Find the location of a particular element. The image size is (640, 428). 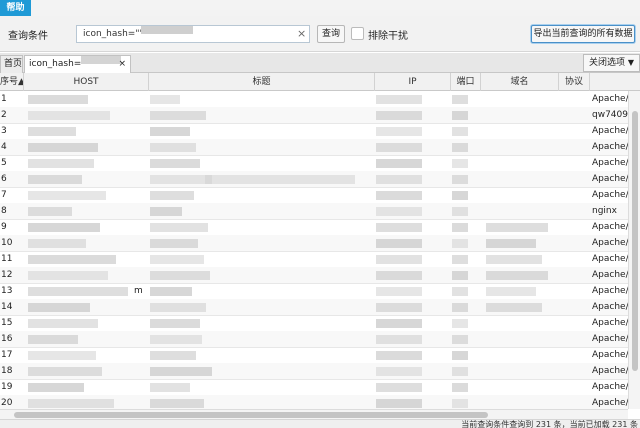

tab-query: icon_hash= × is located at coordinates (77, 64).